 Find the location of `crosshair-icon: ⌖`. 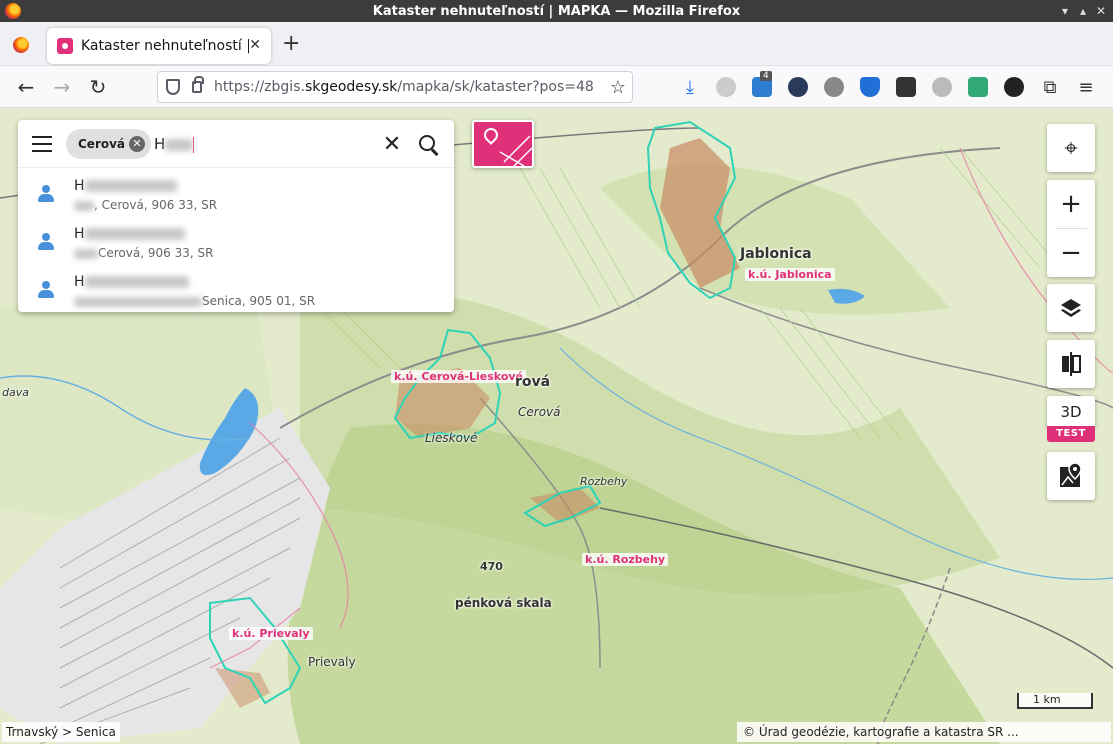

crosshair-icon: ⌖ is located at coordinates (1071, 148).